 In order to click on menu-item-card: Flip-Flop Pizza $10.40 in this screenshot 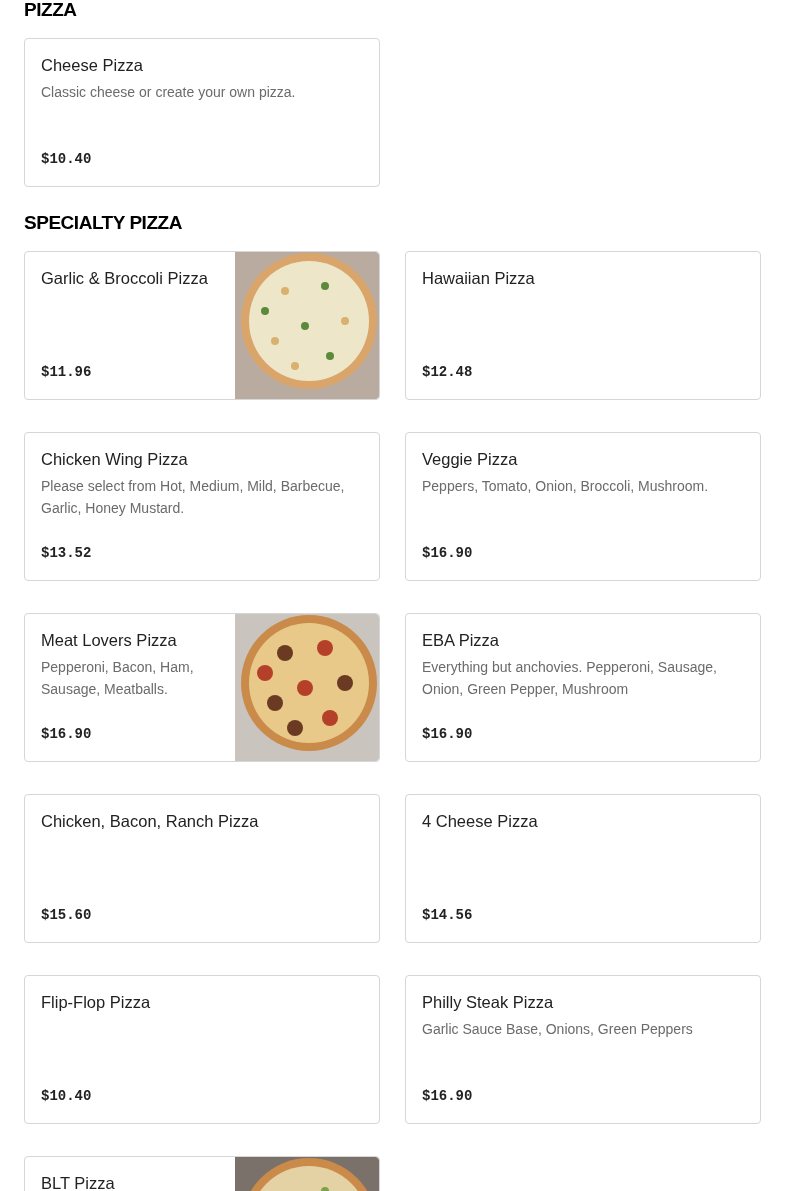, I will do `click(202, 1049)`.